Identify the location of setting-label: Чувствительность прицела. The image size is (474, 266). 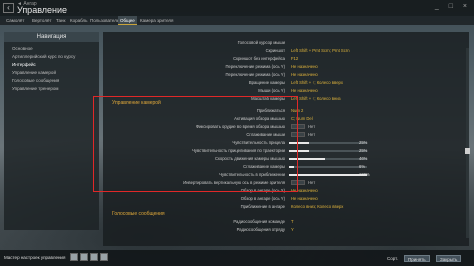
(258, 142).